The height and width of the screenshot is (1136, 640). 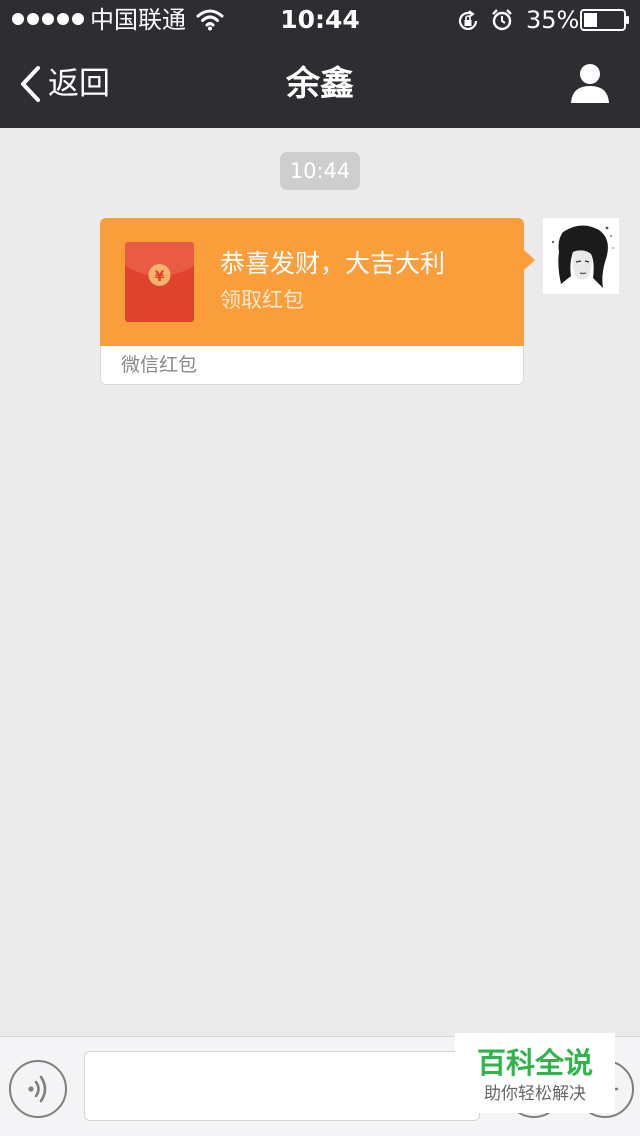 I want to click on battery-percent: 35%, so click(x=553, y=20).